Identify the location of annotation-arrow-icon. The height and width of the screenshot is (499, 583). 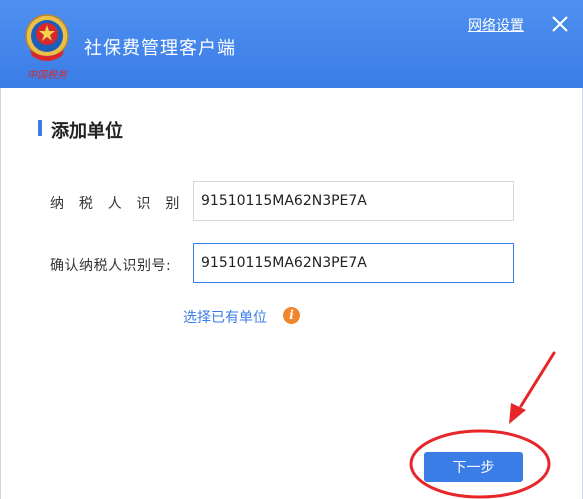
(537, 379).